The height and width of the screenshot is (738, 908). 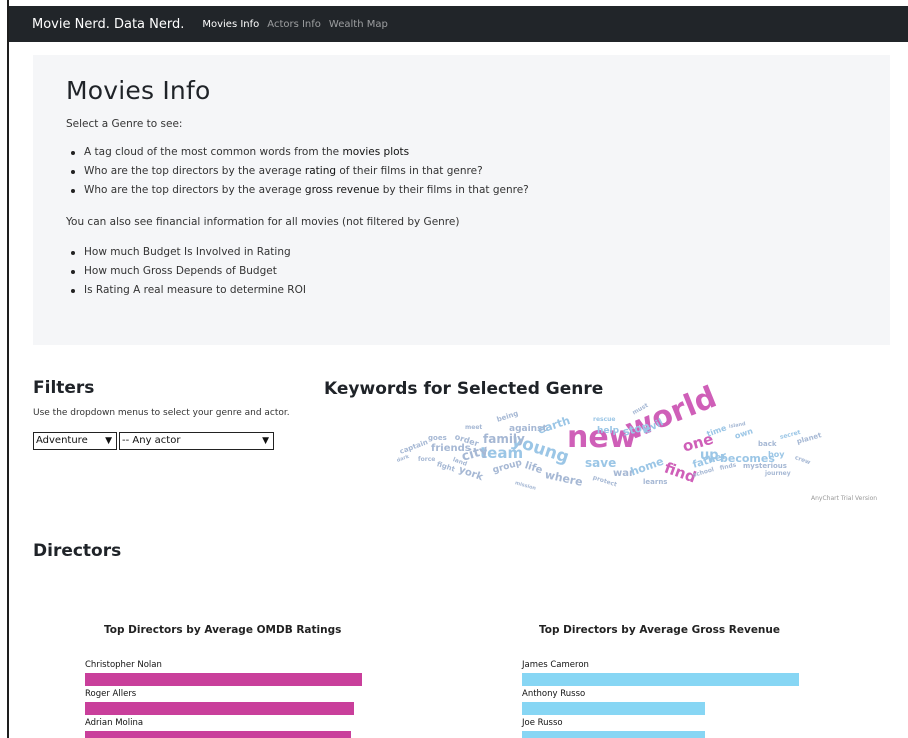 I want to click on cloud-word: save, so click(x=601, y=463).